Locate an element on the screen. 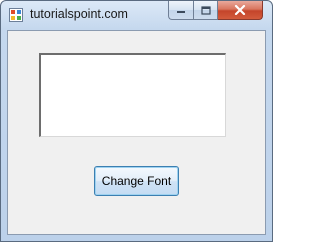 This screenshot has width=320, height=242. close-button is located at coordinates (240, 10).